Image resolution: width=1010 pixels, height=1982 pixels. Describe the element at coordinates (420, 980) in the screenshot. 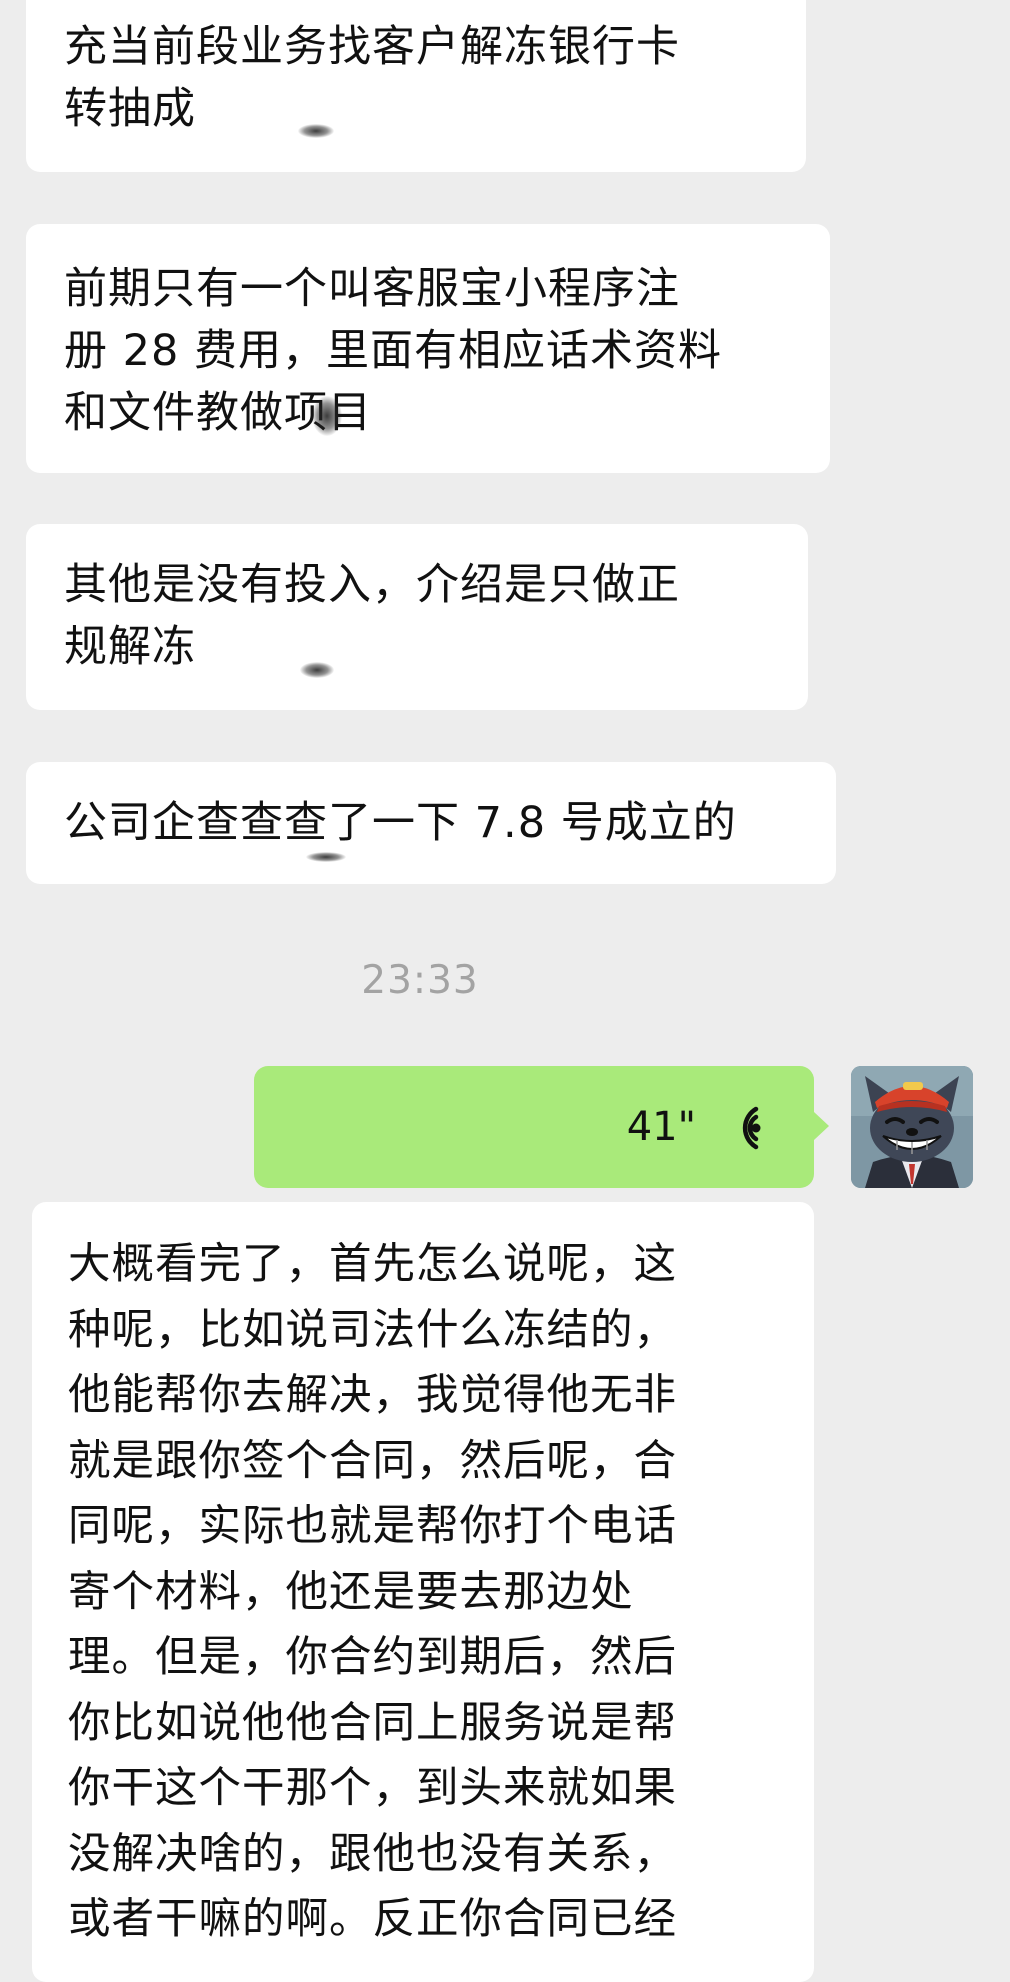

I see `chat-timestamp: 23:33` at that location.